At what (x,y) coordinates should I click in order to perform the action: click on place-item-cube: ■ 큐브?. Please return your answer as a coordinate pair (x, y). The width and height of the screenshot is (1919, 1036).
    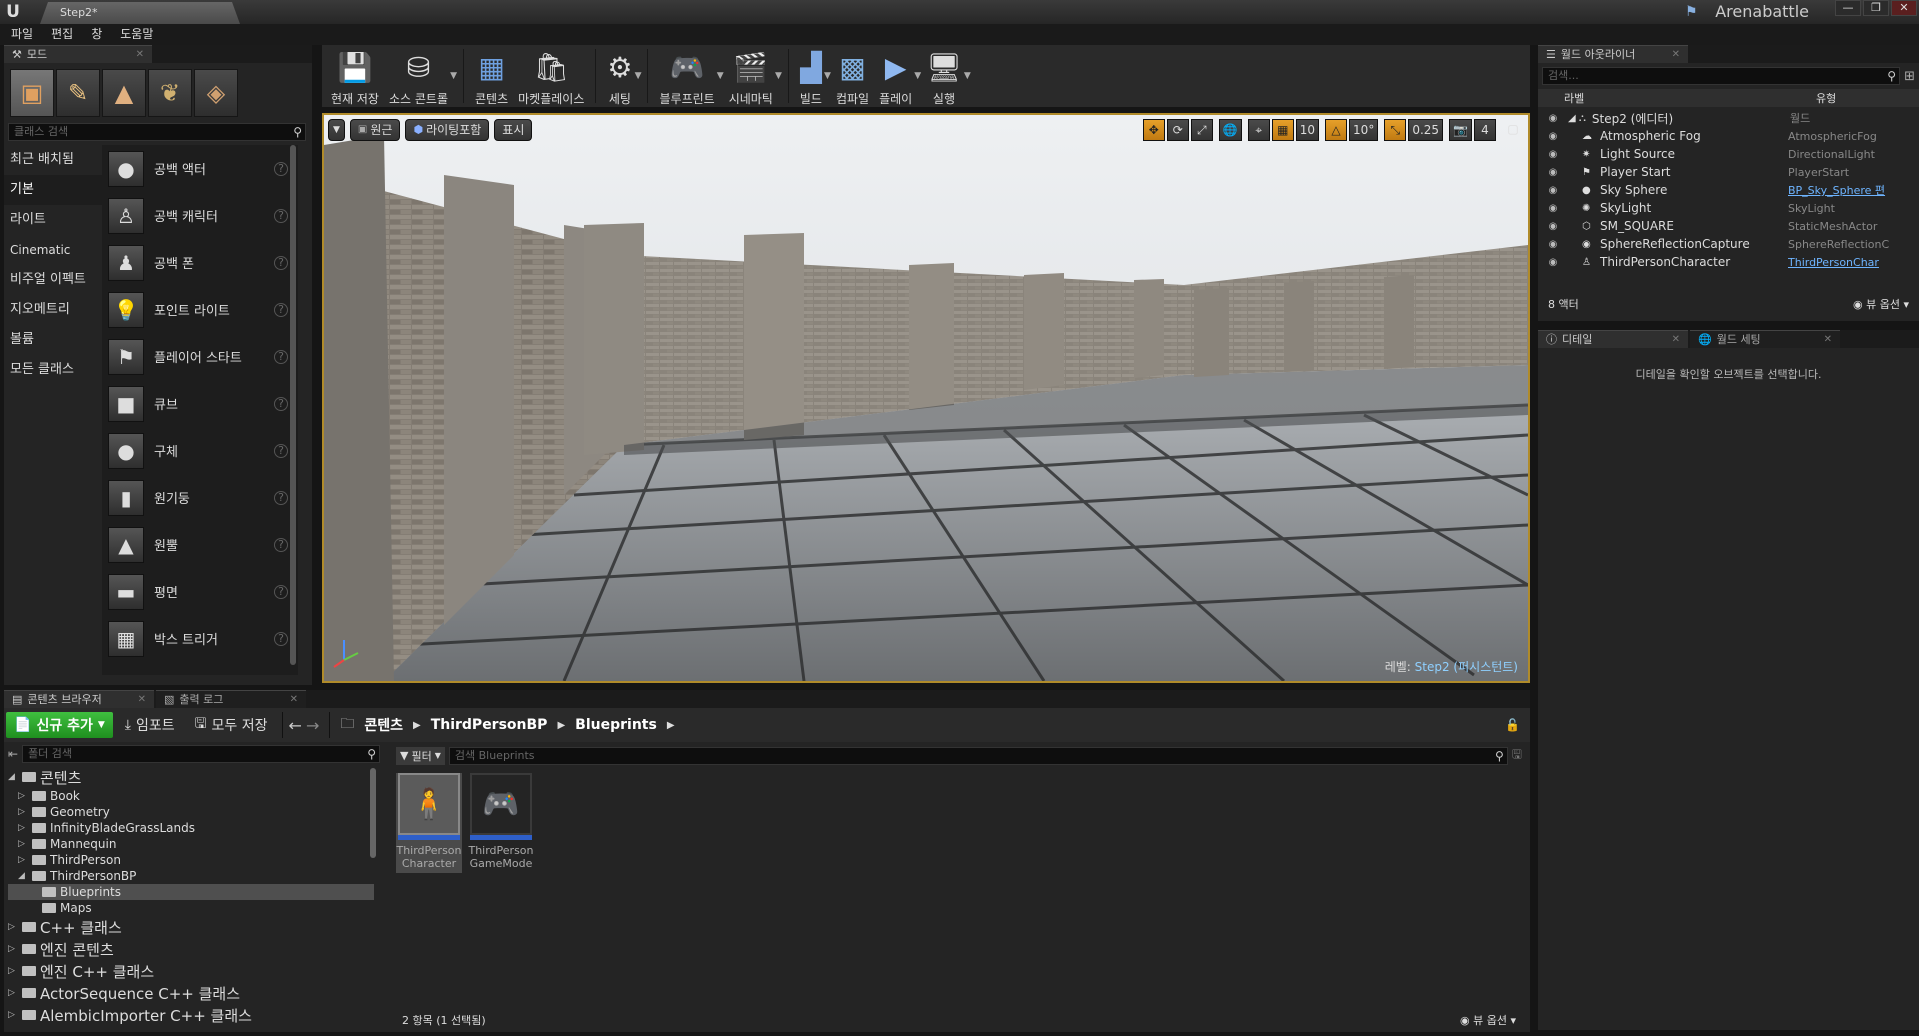
    Looking at the image, I should click on (200, 403).